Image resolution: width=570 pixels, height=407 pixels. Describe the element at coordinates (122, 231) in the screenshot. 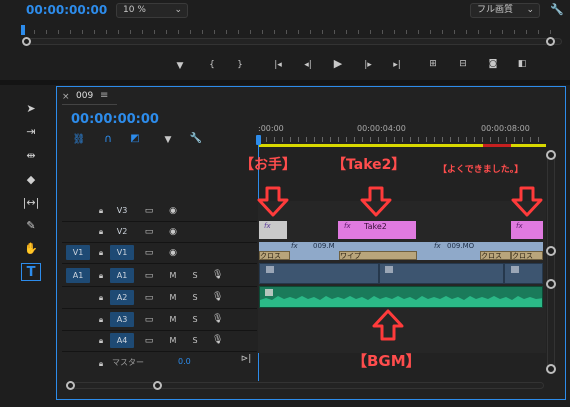

I see `track-target-v2: V2` at that location.